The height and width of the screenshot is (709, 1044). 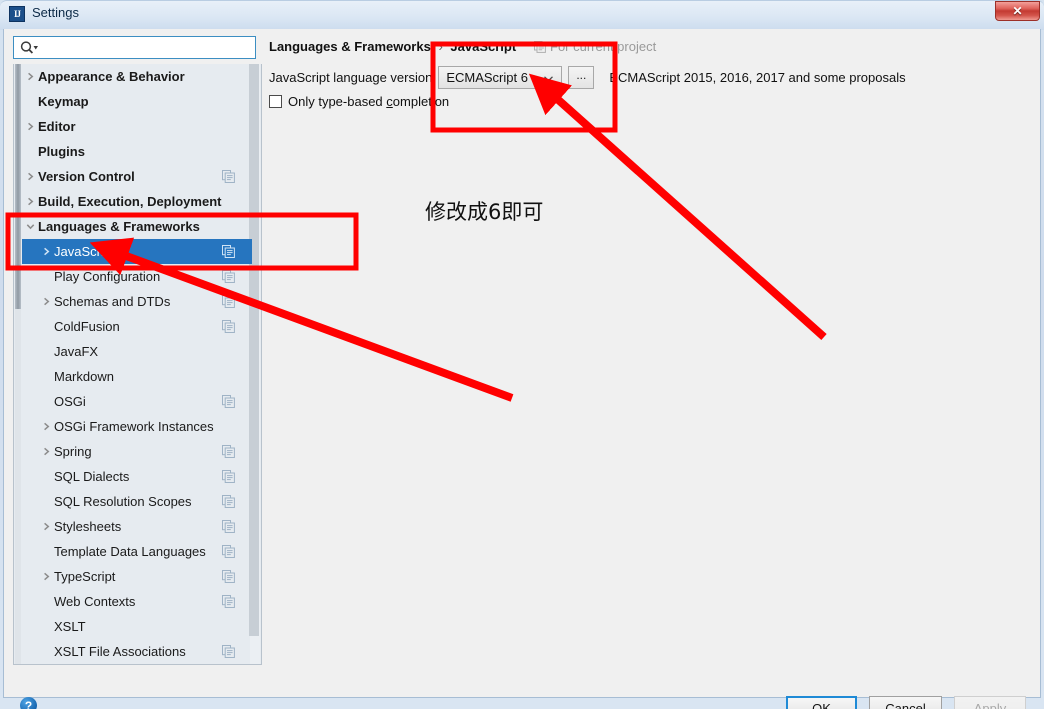 I want to click on breadcrumb-leaf: JavaScript, so click(x=483, y=46).